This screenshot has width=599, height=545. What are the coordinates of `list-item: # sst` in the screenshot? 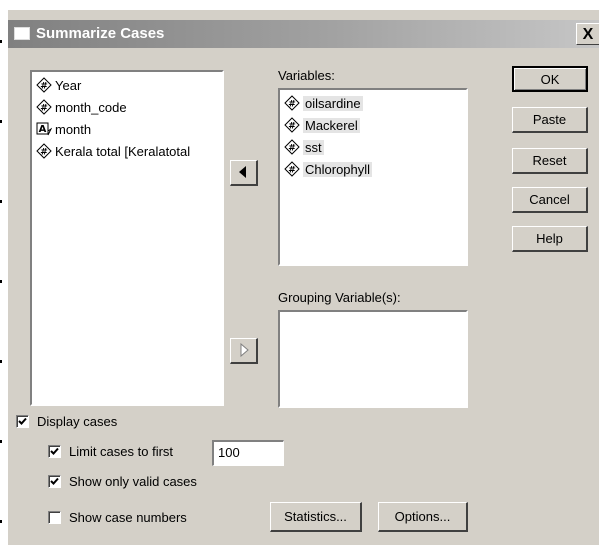 It's located at (373, 149).